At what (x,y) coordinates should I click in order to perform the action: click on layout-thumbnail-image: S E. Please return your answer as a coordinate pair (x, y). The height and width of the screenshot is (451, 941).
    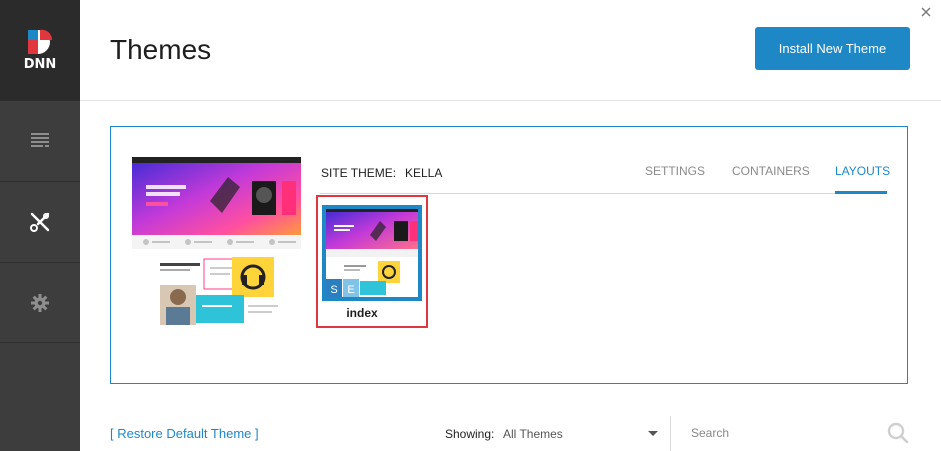
    Looking at the image, I should click on (372, 253).